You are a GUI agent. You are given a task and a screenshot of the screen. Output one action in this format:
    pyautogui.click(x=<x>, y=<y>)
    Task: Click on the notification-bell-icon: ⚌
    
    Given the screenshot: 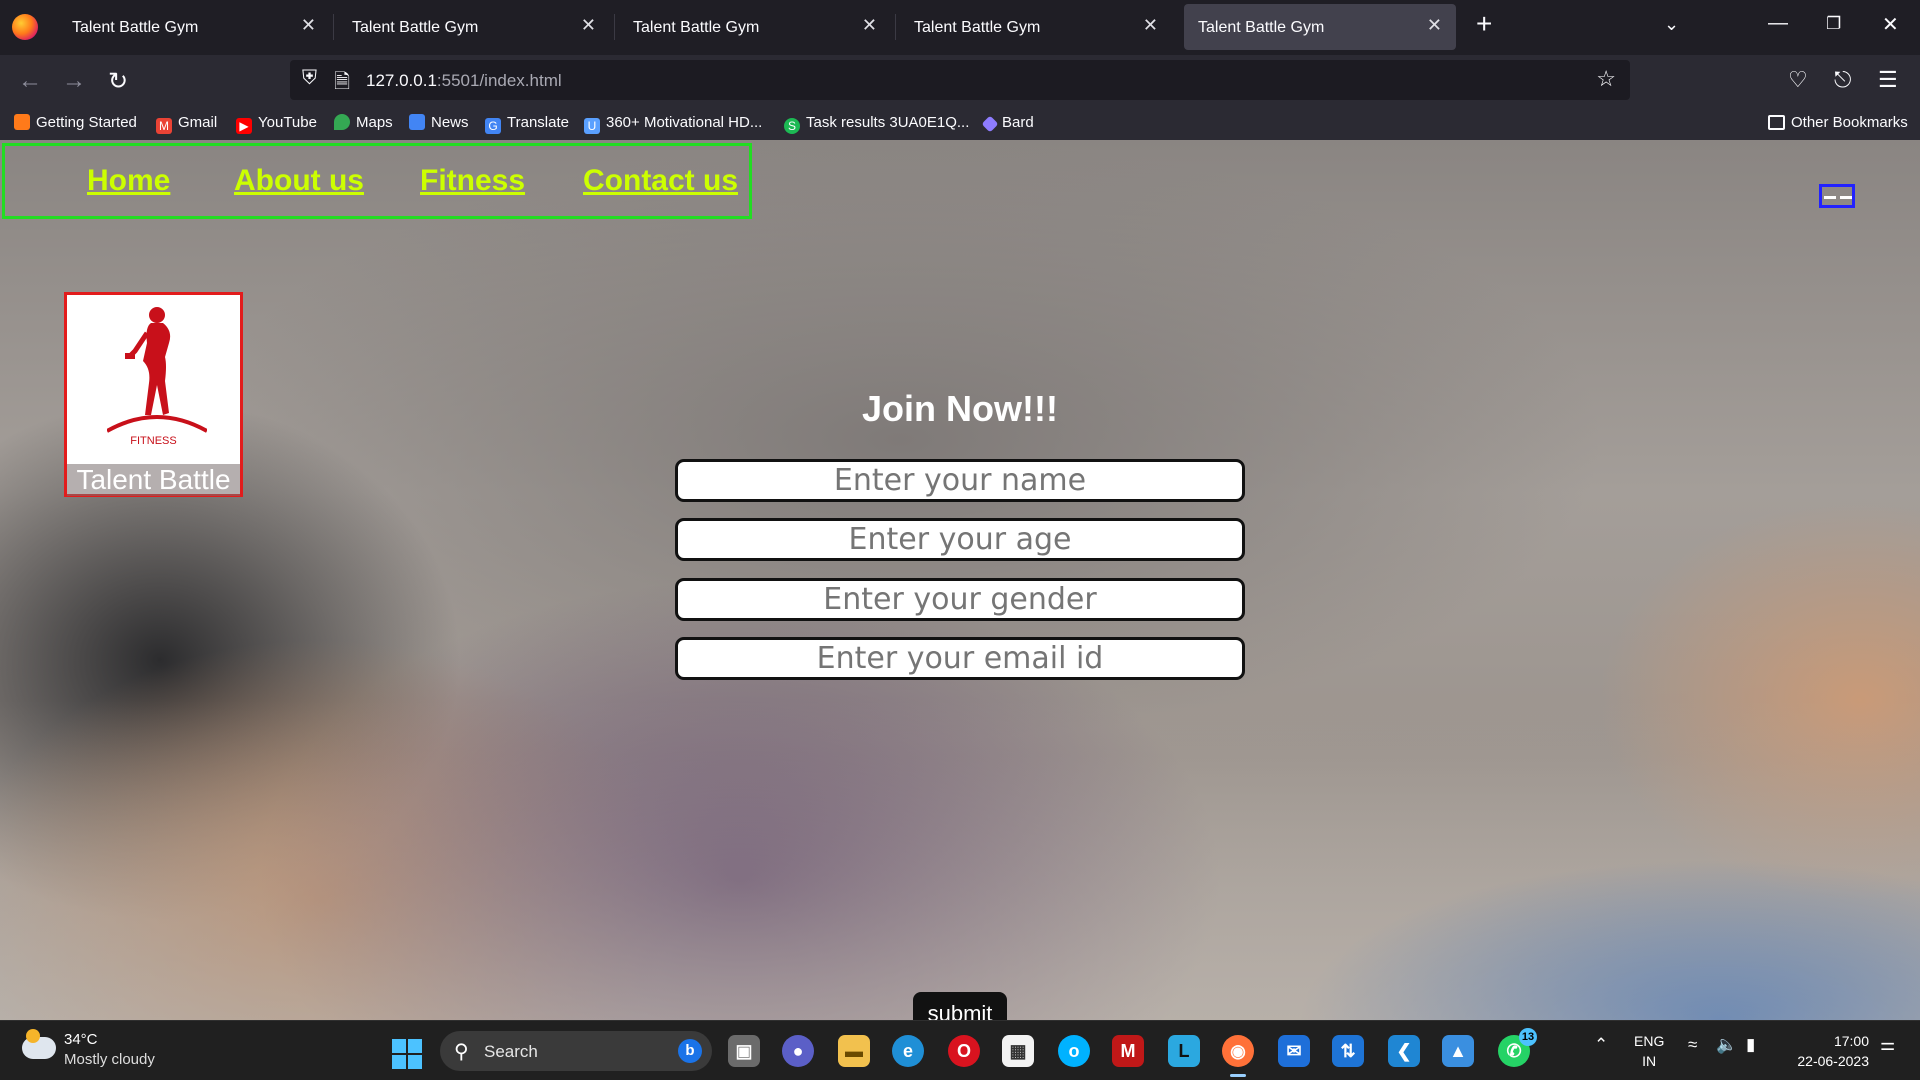 What is the action you would take?
    pyautogui.click(x=1887, y=1045)
    